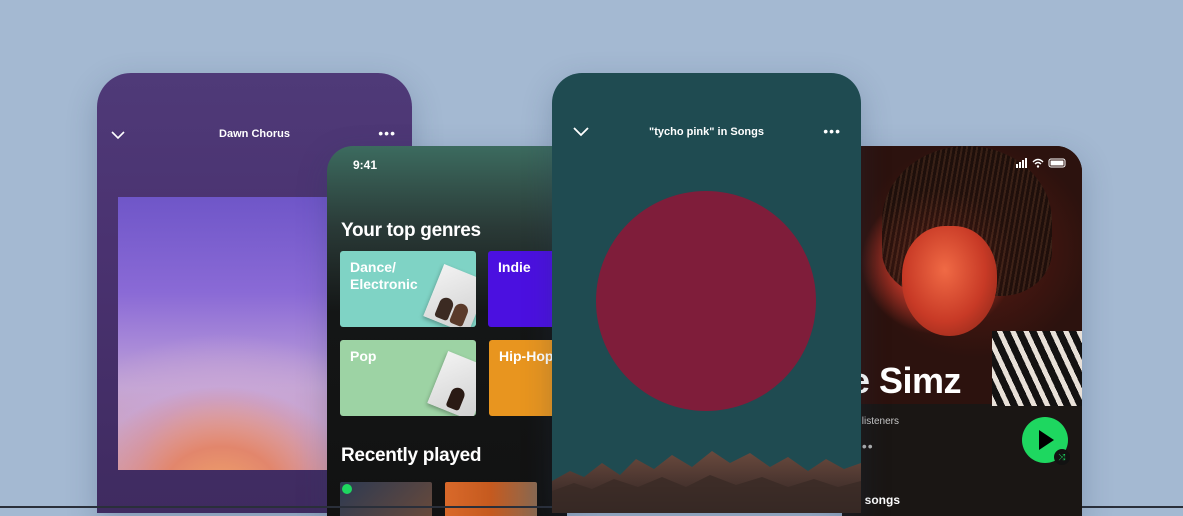 This screenshot has width=1183, height=516. Describe the element at coordinates (706, 301) in the screenshot. I see `album-disc` at that location.